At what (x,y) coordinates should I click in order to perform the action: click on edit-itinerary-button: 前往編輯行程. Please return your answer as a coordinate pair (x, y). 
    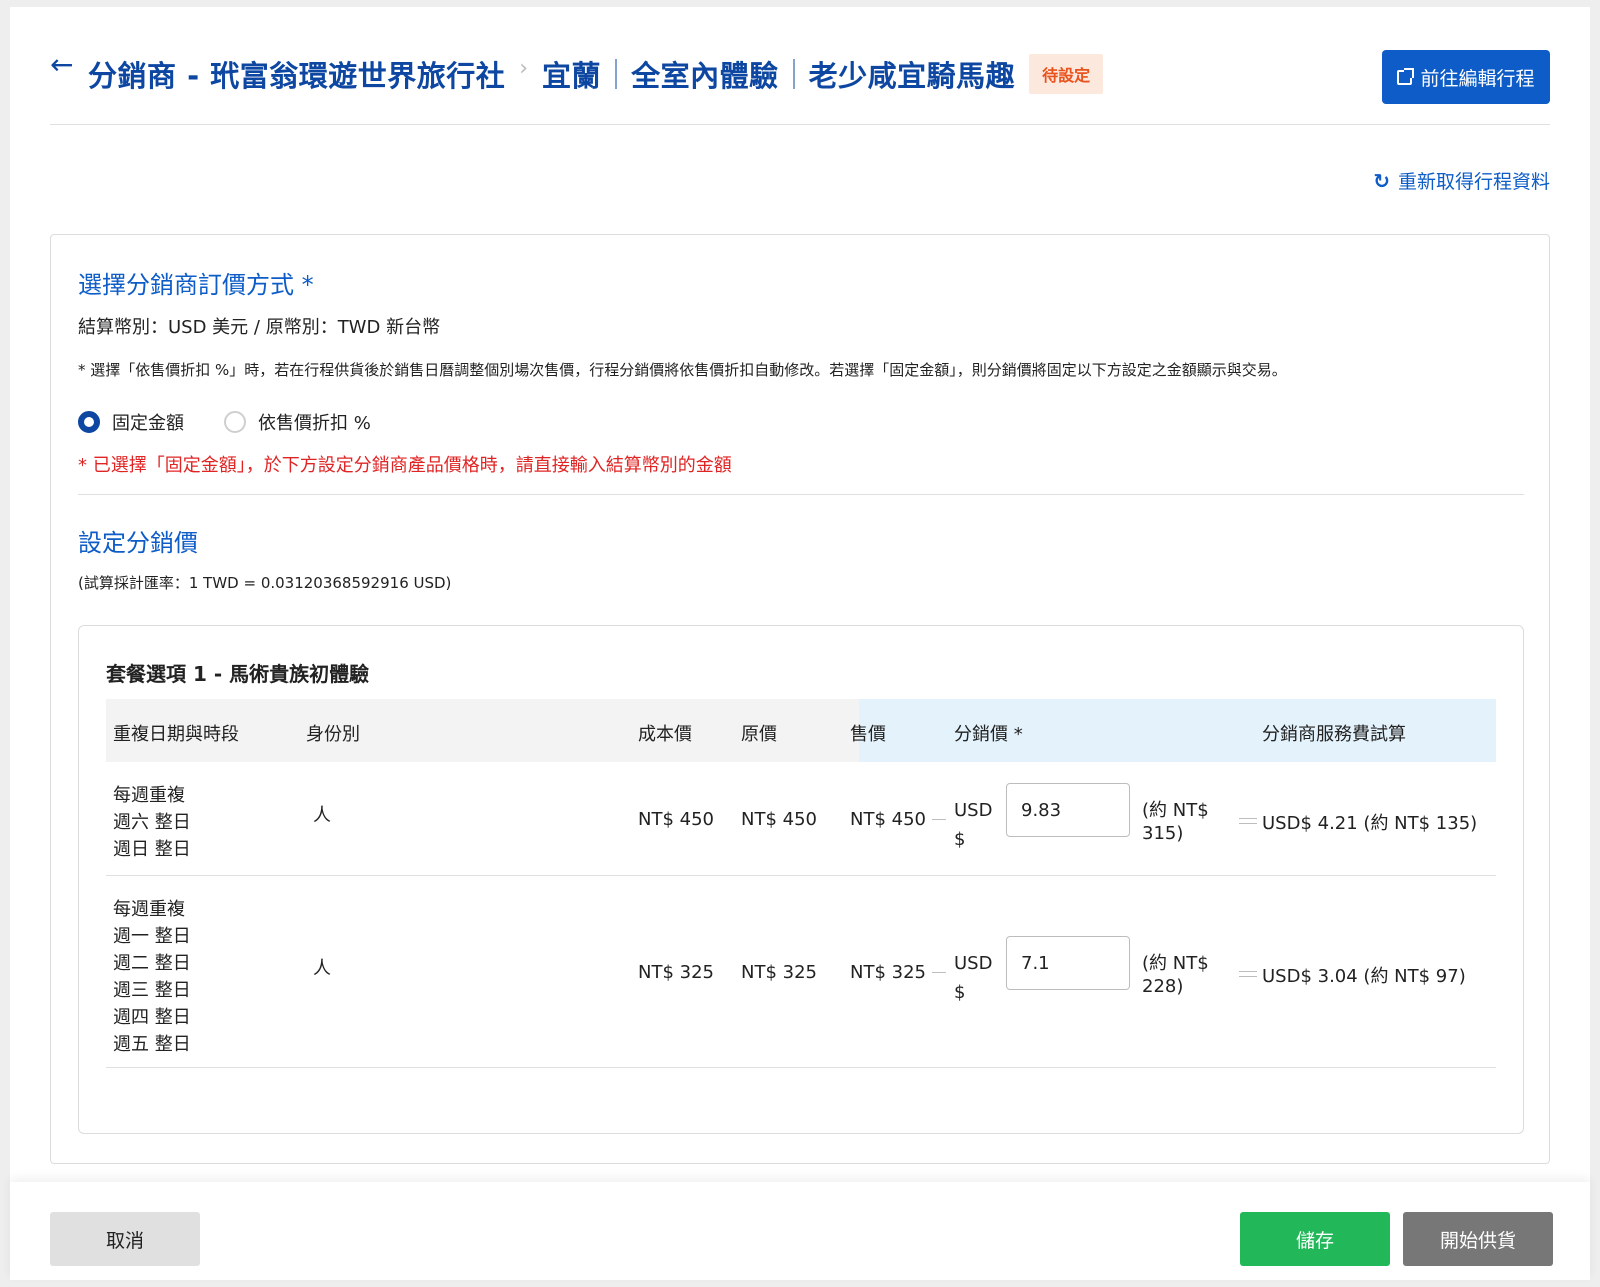
    Looking at the image, I should click on (1466, 77).